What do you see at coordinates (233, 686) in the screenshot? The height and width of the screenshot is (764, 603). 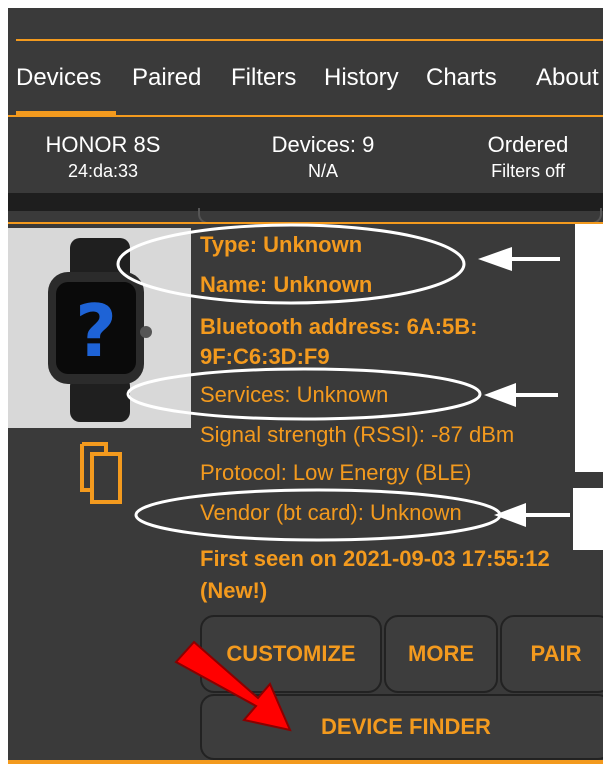 I see `red-arrow-icon` at bounding box center [233, 686].